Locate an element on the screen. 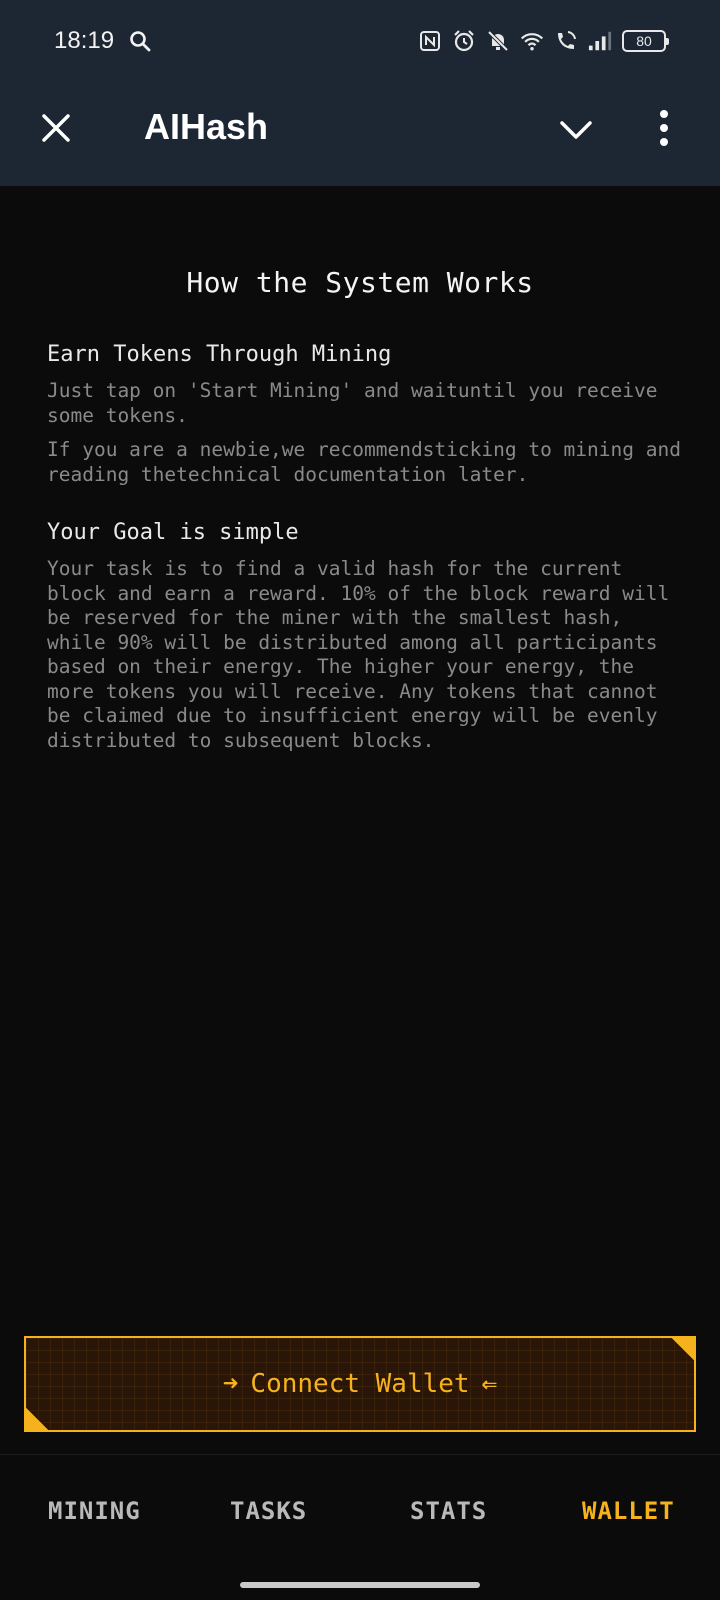  app-bar: AIHash is located at coordinates (360, 134).